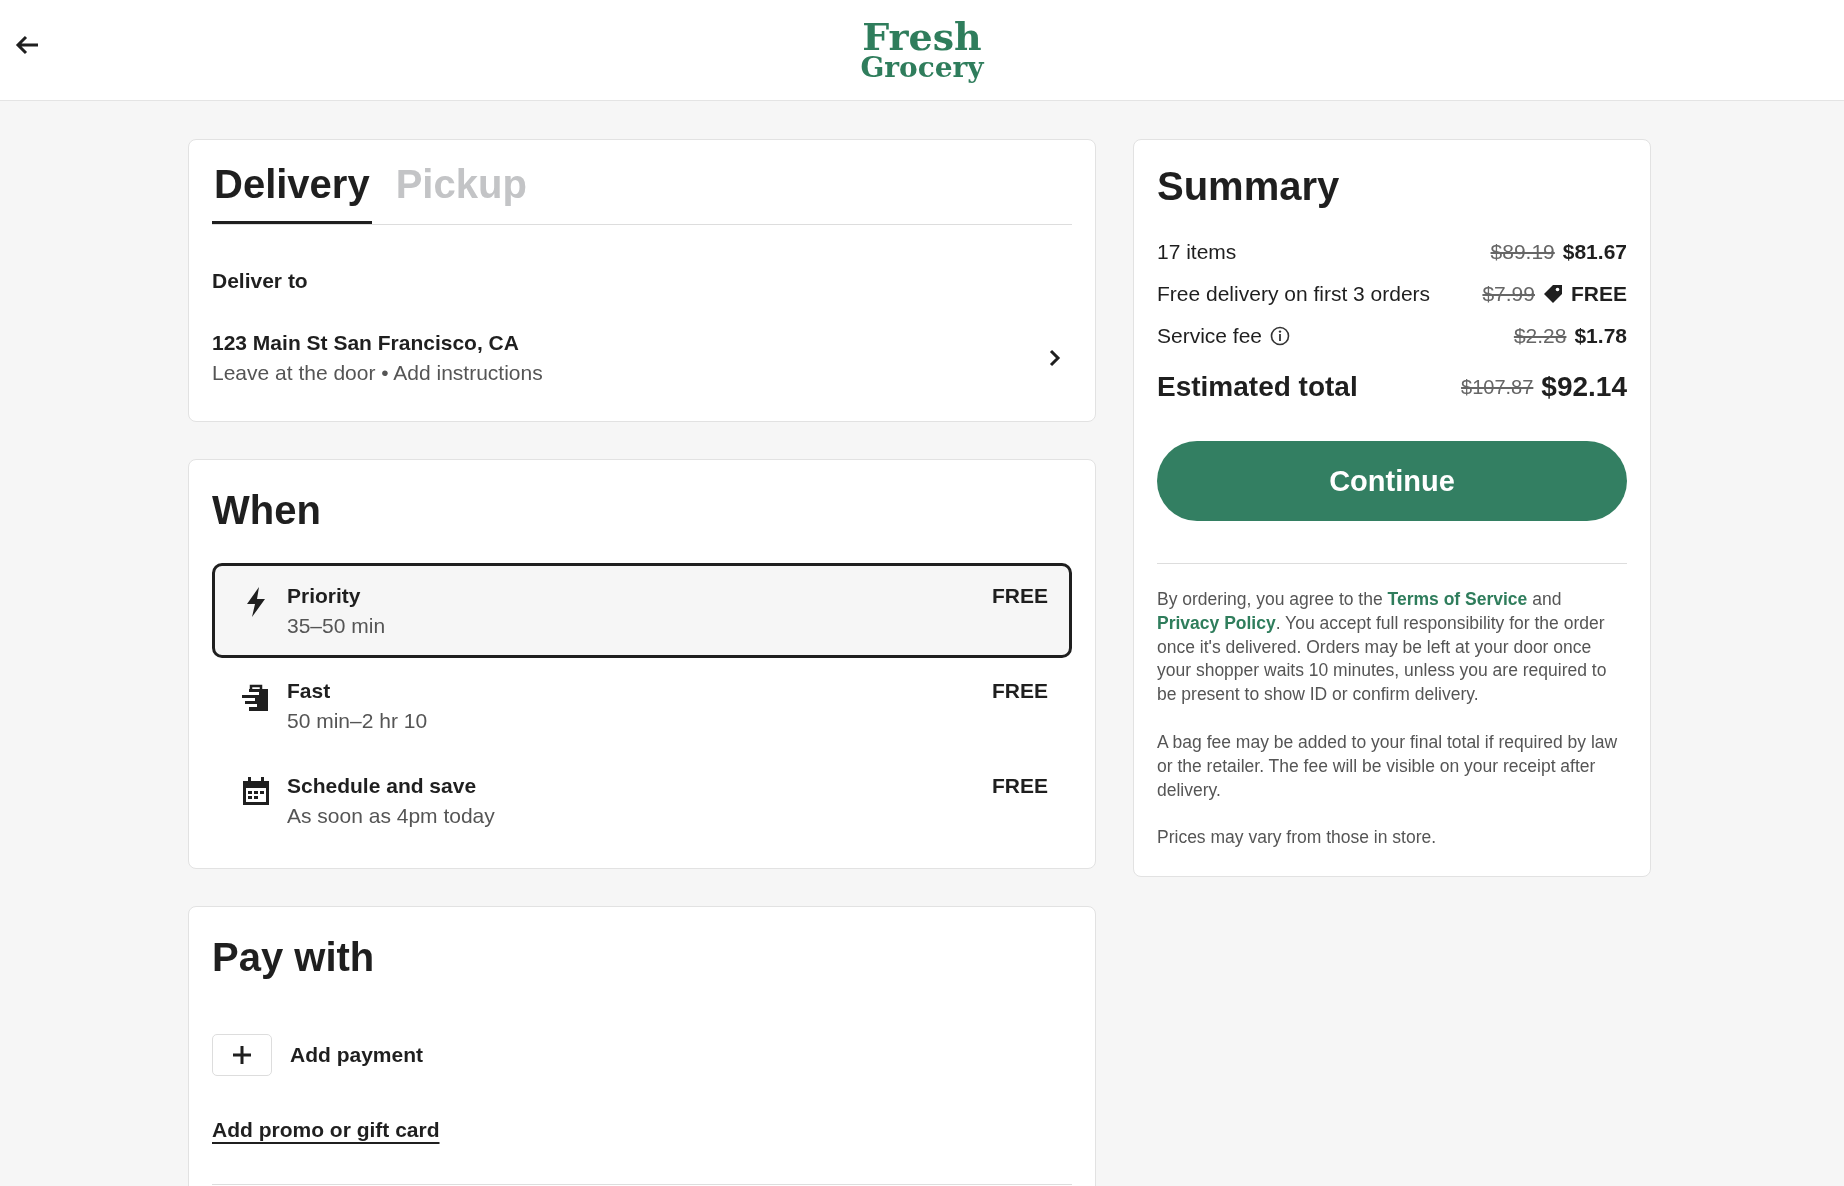  Describe the element at coordinates (922, 37) in the screenshot. I see `logo-text: Fresh` at that location.